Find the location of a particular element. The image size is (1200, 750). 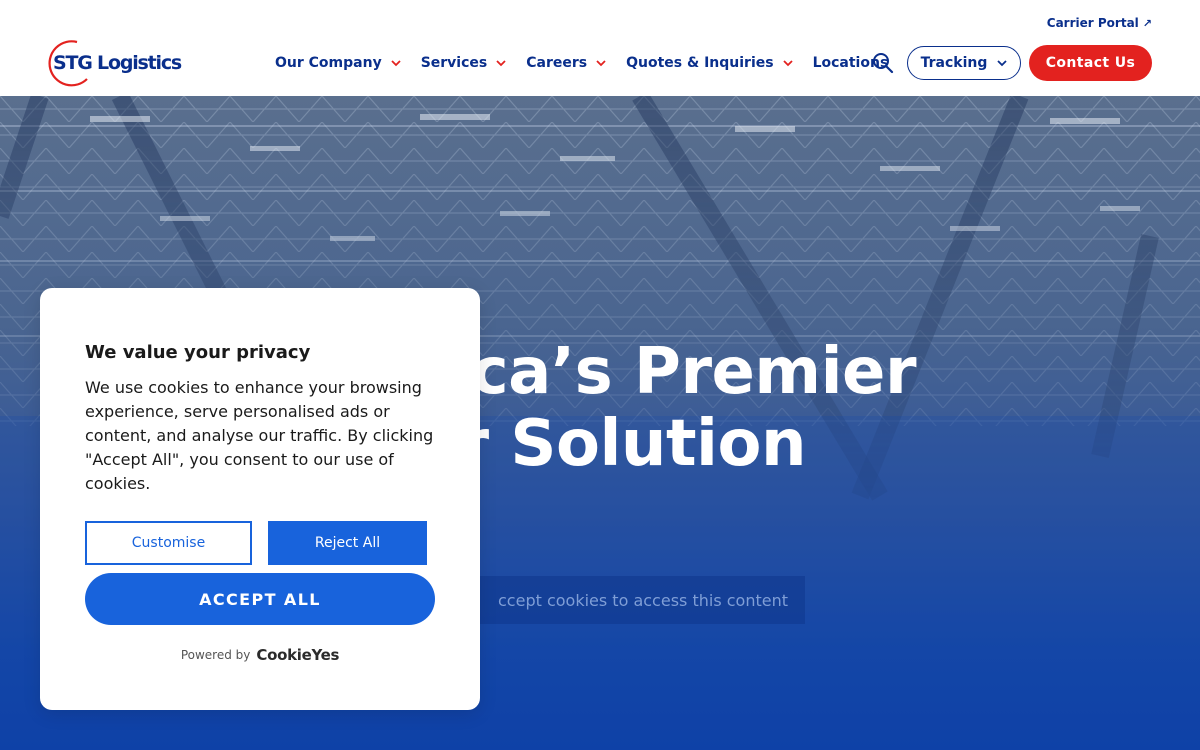

carrier-portal-link: Carrier Portal ↗ is located at coordinates (1099, 23).